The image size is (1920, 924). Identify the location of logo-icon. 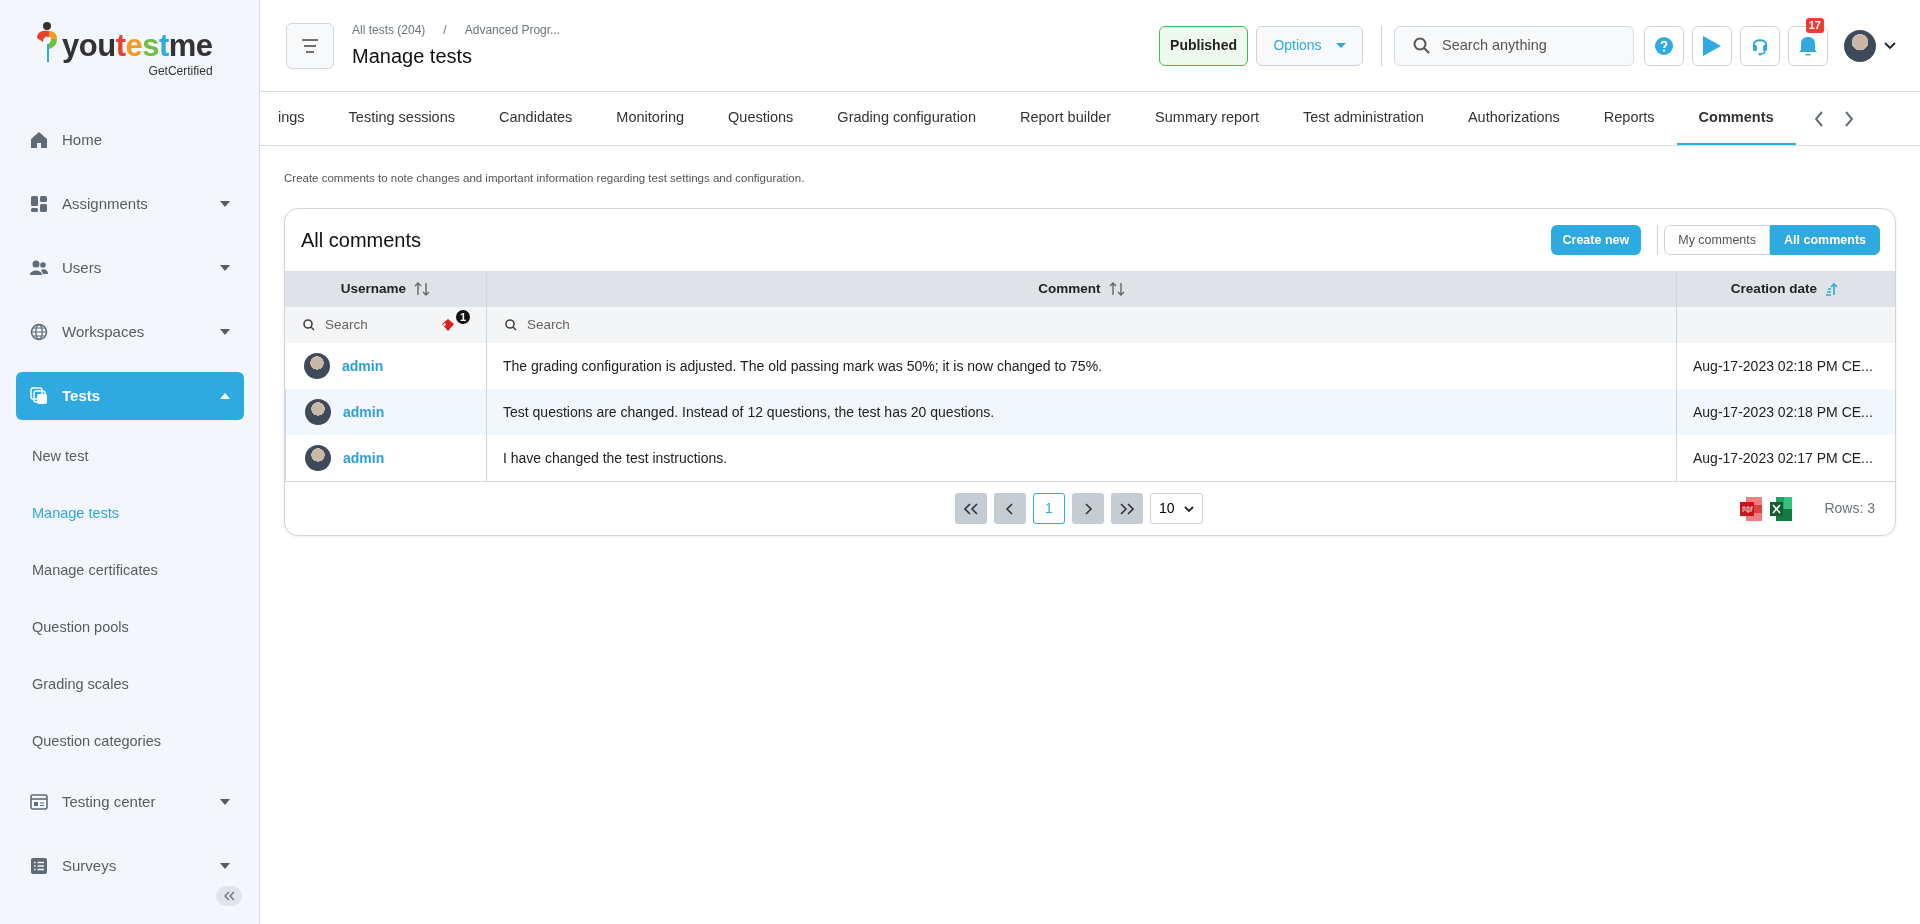
(46, 42).